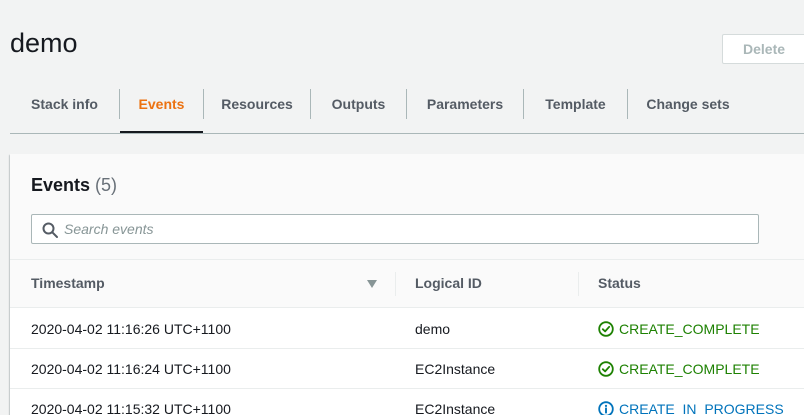 This screenshot has height=415, width=804. What do you see at coordinates (131, 408) in the screenshot?
I see `event-timestamp: 2020-04-02 11:15:32 UTC+1100` at bounding box center [131, 408].